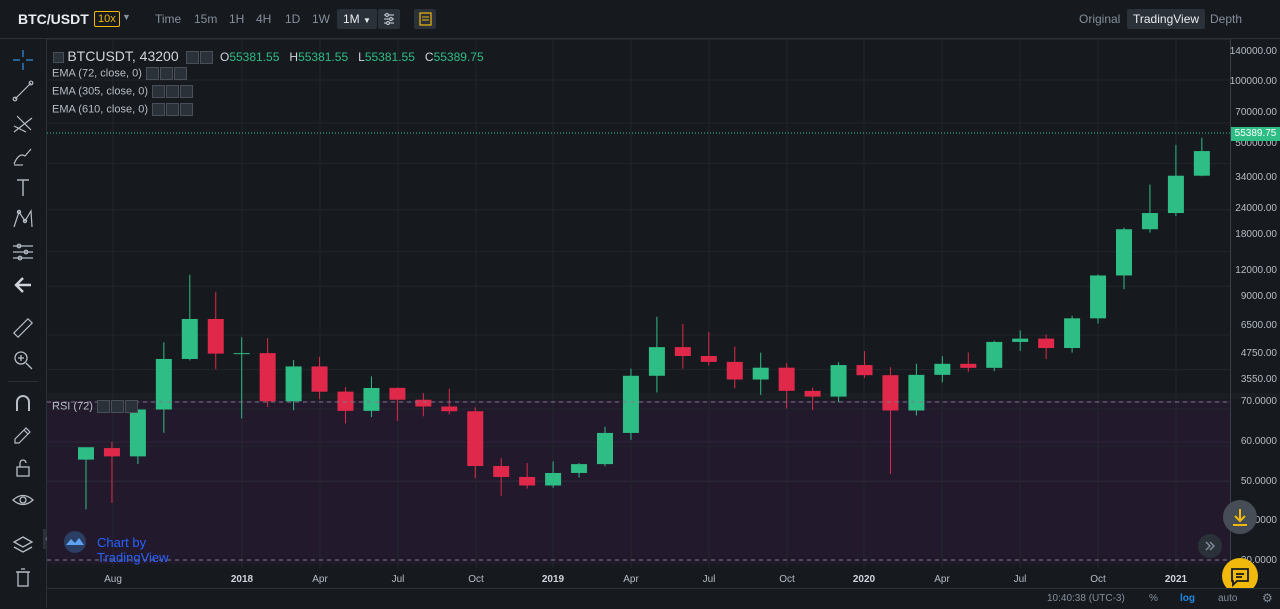 The height and width of the screenshot is (609, 1280). Describe the element at coordinates (1253, 51) in the screenshot. I see `price-tick: 140000.00` at that location.